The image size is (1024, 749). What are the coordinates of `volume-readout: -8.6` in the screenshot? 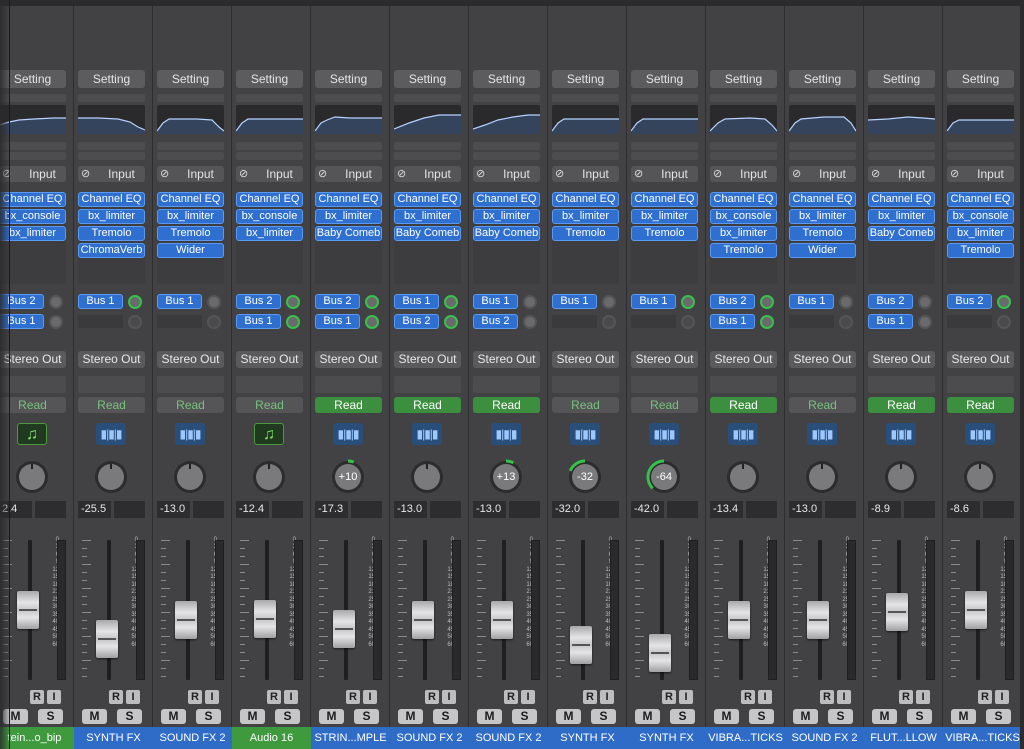 It's located at (963, 509).